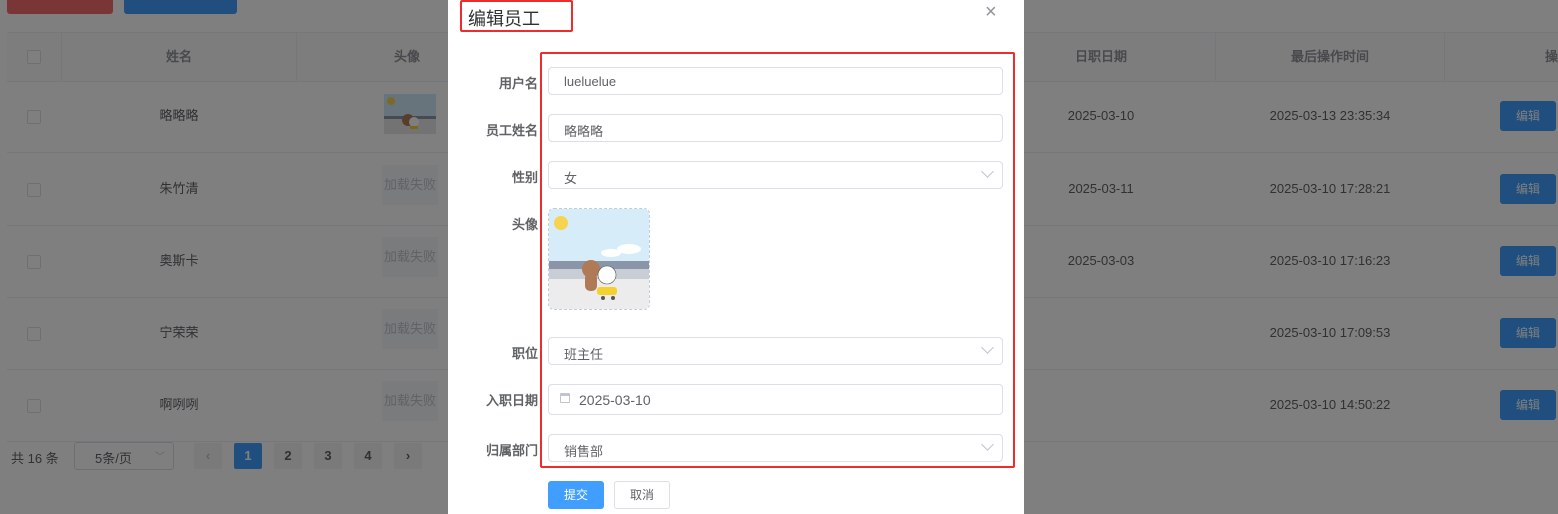 This screenshot has height=514, width=1558. What do you see at coordinates (584, 354) in the screenshot?
I see `job-value: 班主任` at bounding box center [584, 354].